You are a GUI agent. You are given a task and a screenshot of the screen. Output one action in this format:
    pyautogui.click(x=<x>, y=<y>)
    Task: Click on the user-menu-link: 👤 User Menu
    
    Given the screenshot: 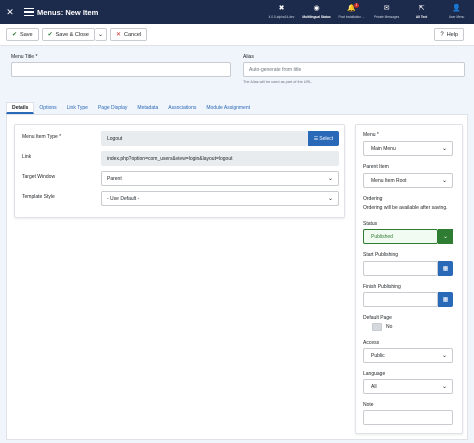 What is the action you would take?
    pyautogui.click(x=456, y=12)
    